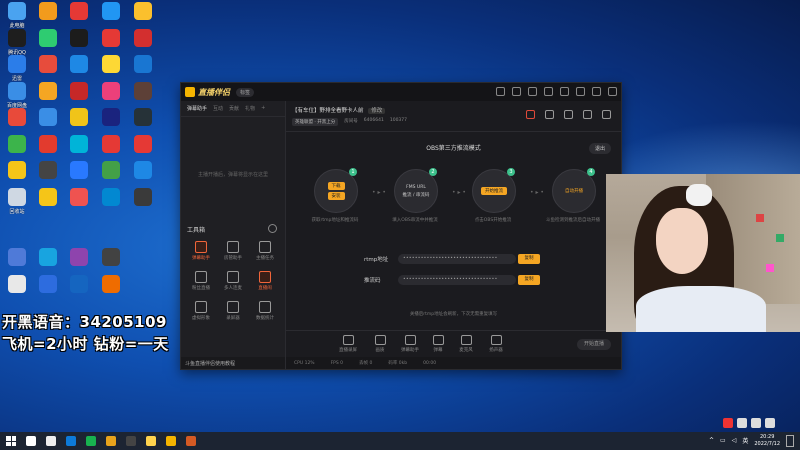 Image resolution: width=800 pixels, height=450 pixels. What do you see at coordinates (580, 91) in the screenshot?
I see `minimize-icon` at bounding box center [580, 91].